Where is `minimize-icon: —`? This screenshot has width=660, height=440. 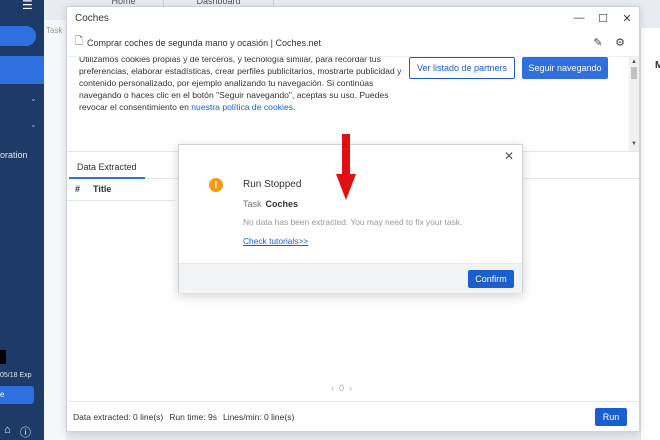 minimize-icon: — is located at coordinates (579, 18).